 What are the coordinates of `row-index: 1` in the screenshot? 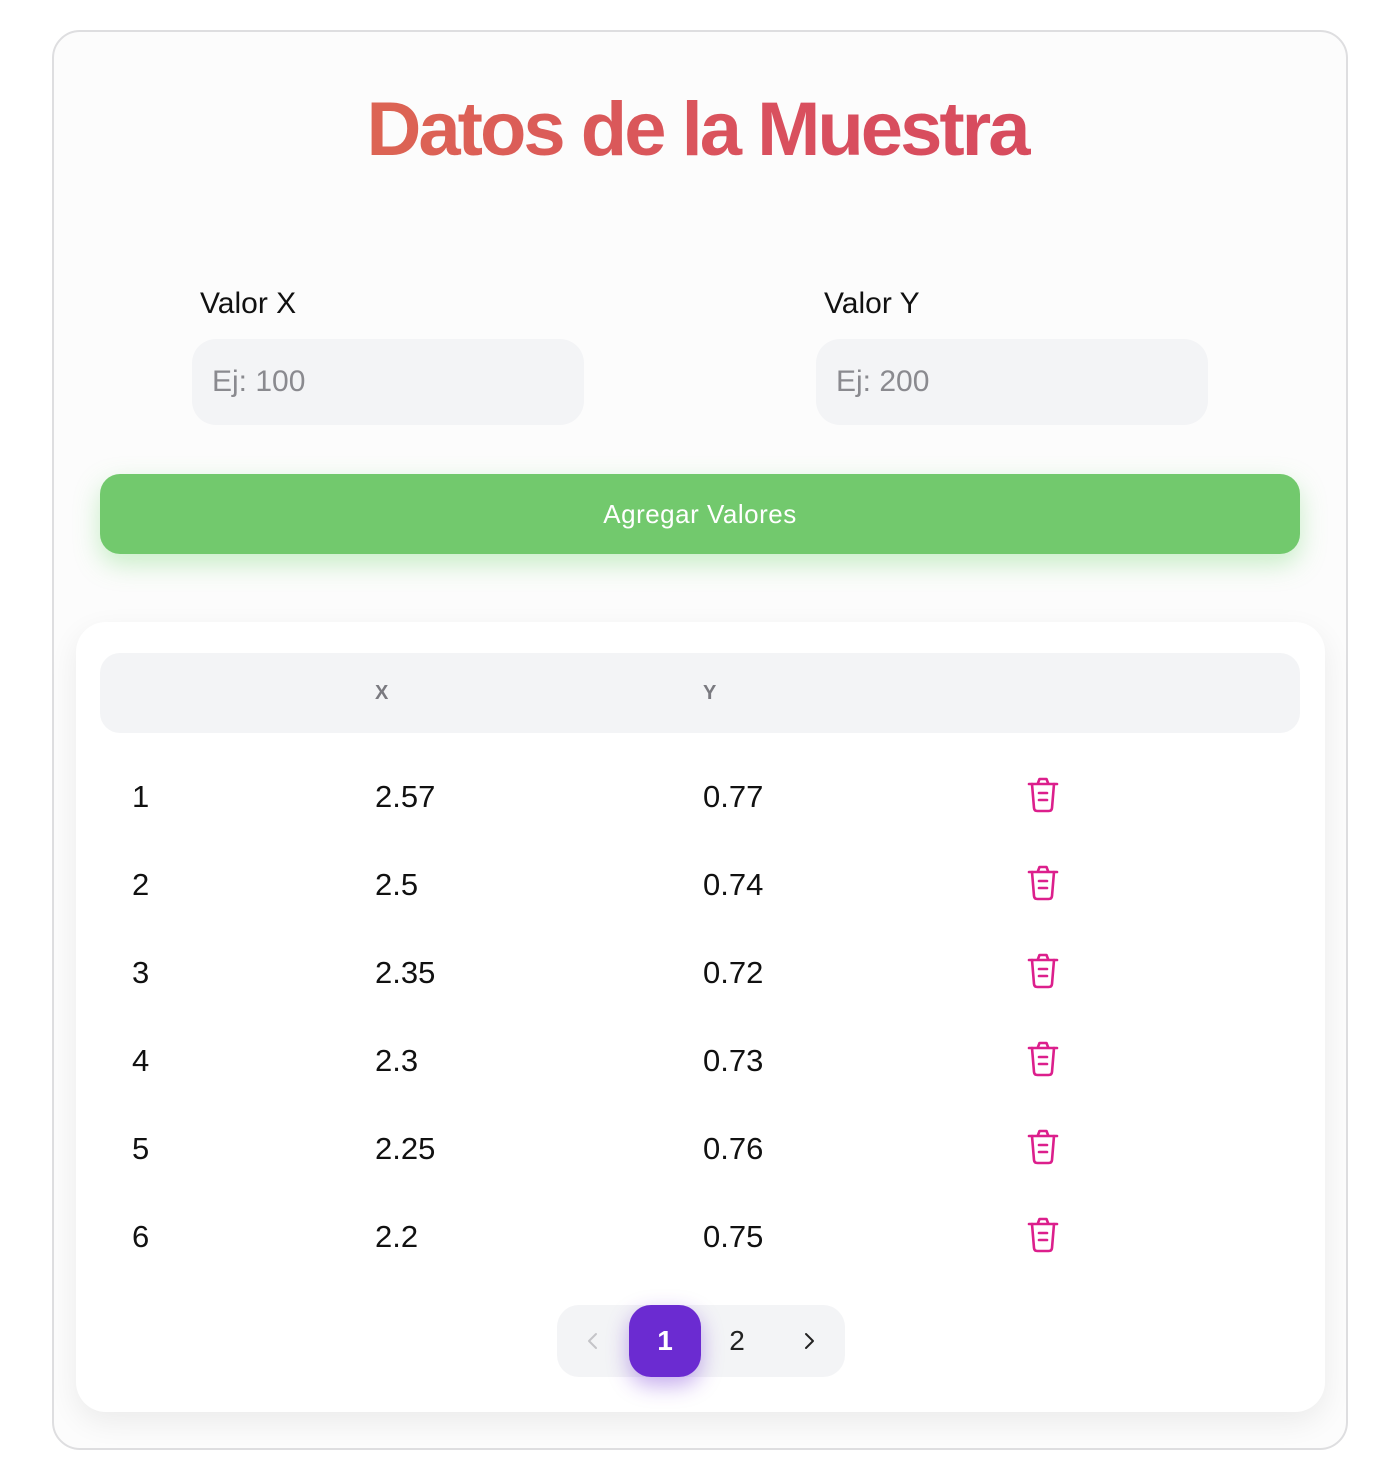 It's located at (141, 796).